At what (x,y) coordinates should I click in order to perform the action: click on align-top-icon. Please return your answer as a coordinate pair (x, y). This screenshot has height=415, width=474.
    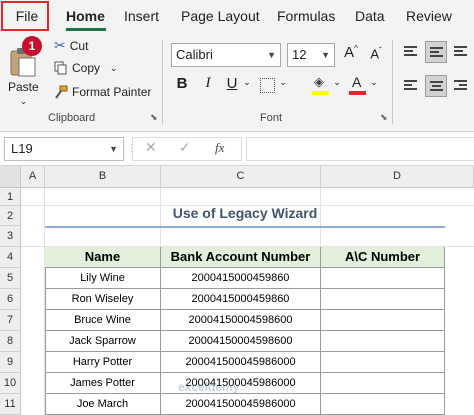
    Looking at the image, I should click on (410, 52).